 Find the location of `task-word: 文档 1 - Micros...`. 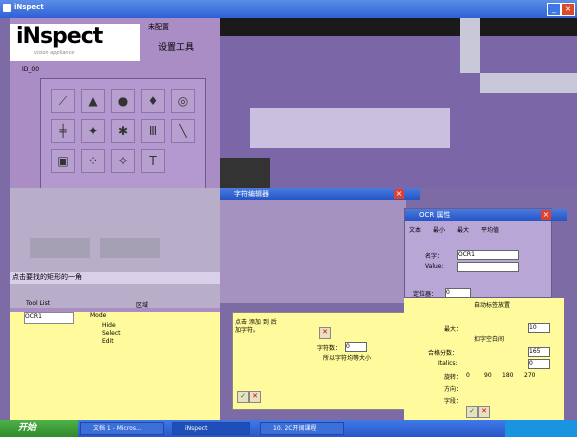

task-word: 文档 1 - Micros... is located at coordinates (122, 428).